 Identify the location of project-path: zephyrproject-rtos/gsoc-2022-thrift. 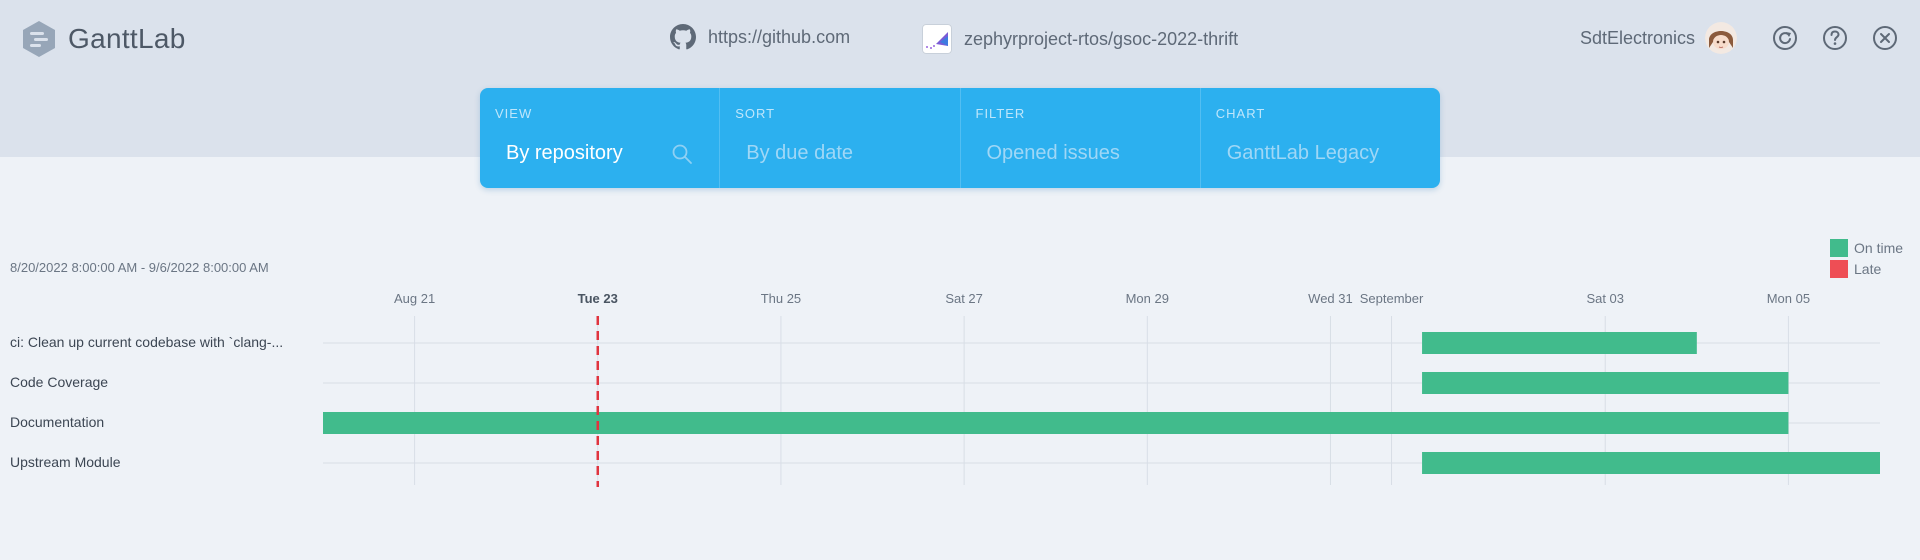
(1101, 38).